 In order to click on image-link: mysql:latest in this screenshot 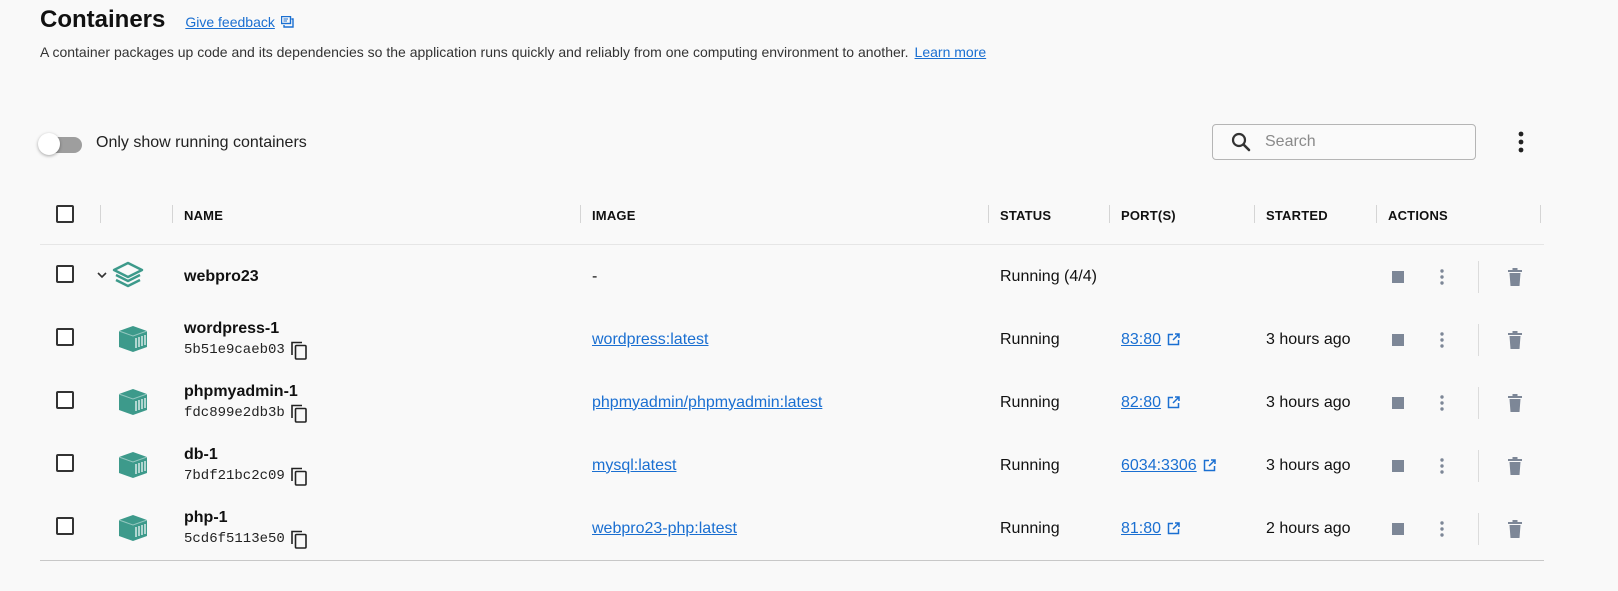, I will do `click(634, 465)`.